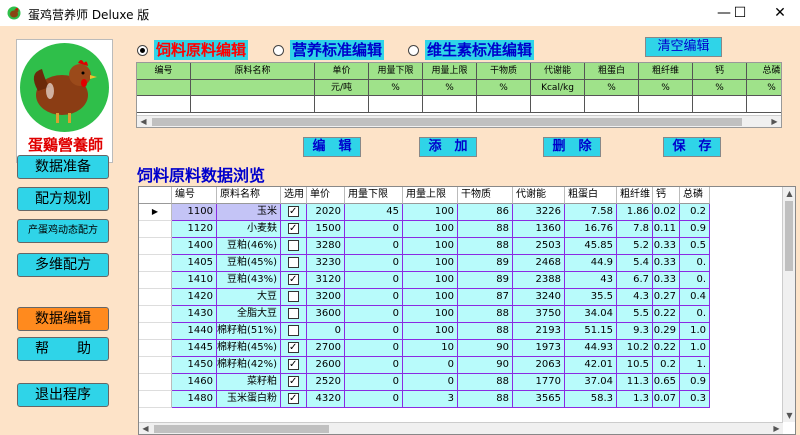 This screenshot has height=435, width=800. I want to click on grid-cell: 87, so click(485, 297).